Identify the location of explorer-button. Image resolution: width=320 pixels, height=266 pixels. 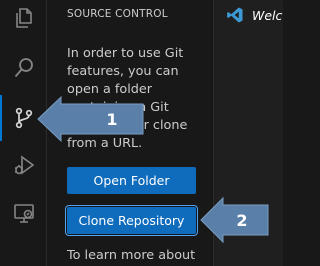
(23, 21).